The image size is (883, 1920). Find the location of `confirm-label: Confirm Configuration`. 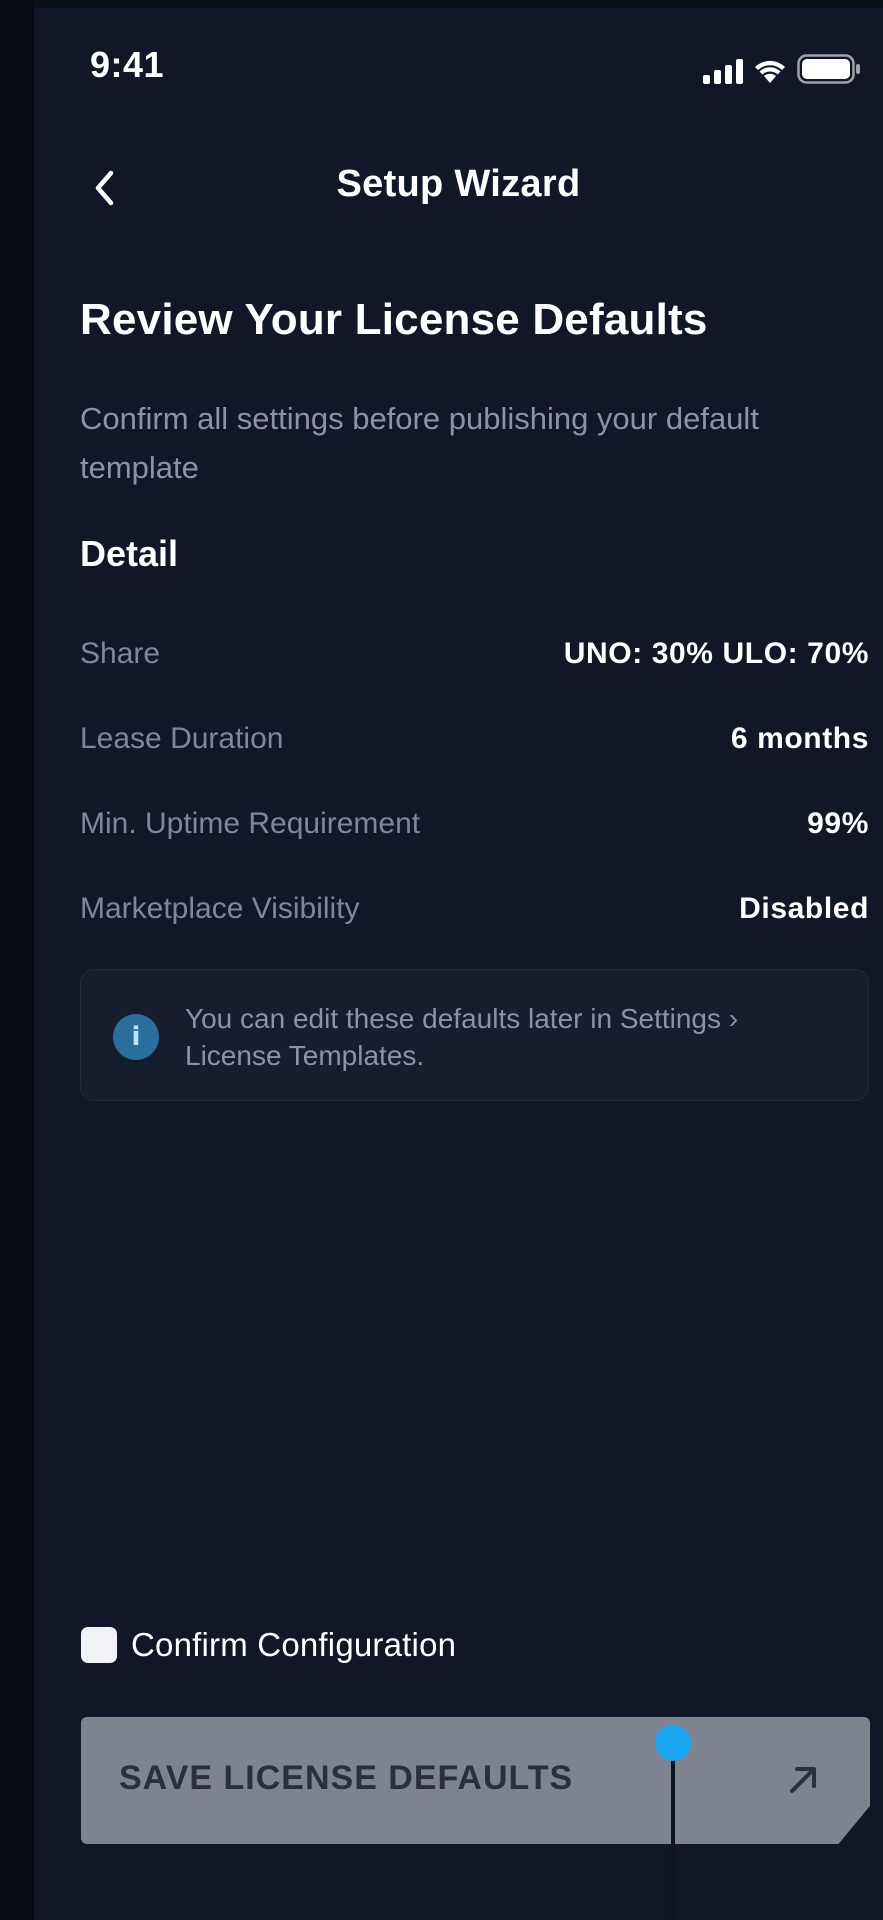

confirm-label: Confirm Configuration is located at coordinates (294, 1644).